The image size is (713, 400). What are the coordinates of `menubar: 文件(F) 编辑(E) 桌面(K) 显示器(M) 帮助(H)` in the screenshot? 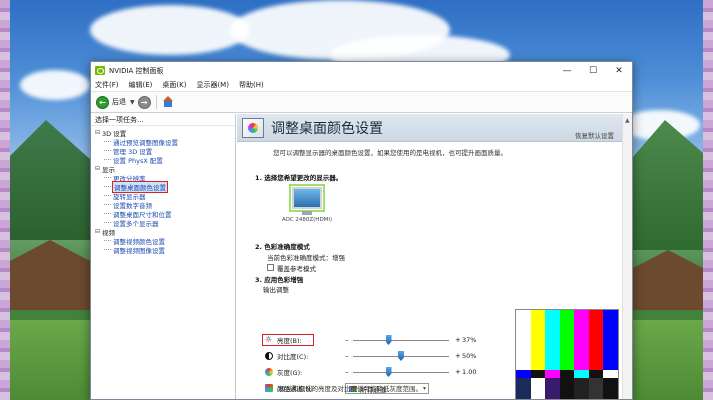 It's located at (361, 85).